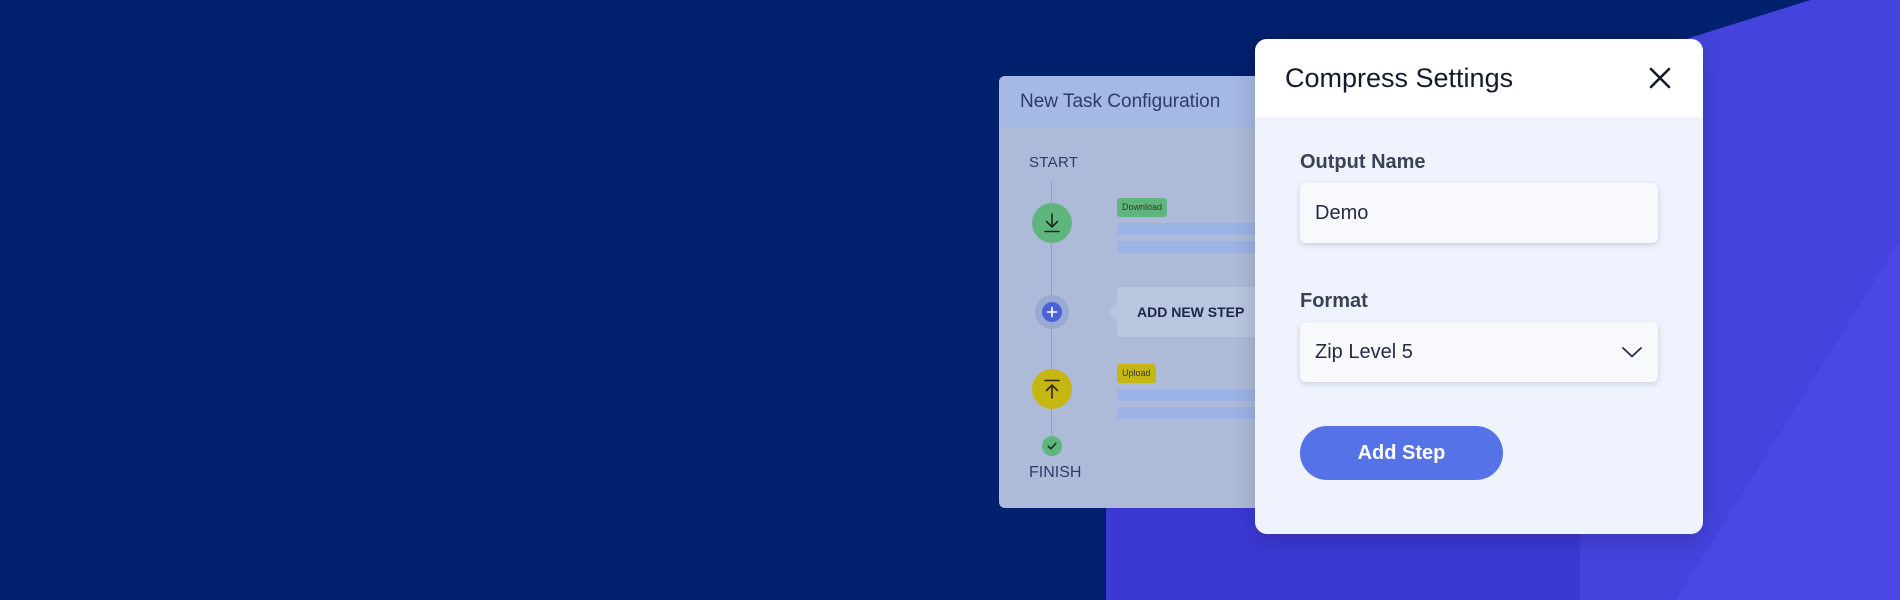 This screenshot has height=600, width=1900. I want to click on check-icon, so click(1052, 446).